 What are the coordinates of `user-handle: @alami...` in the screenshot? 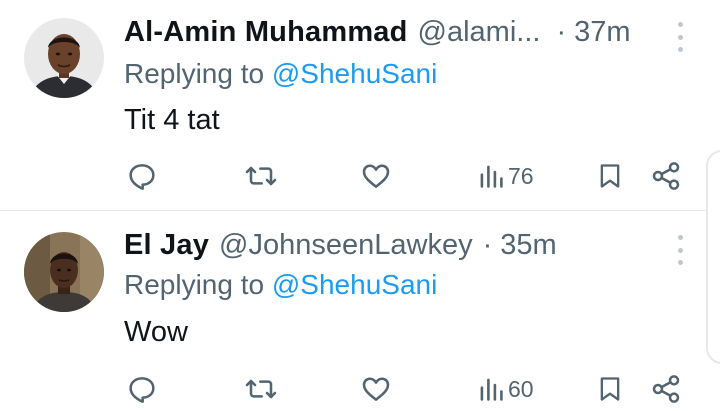 It's located at (479, 32).